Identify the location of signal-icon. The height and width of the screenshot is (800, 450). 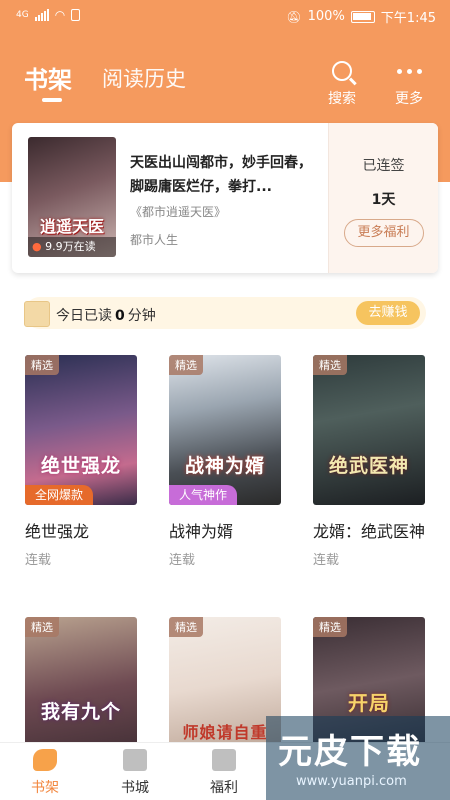
(41, 15).